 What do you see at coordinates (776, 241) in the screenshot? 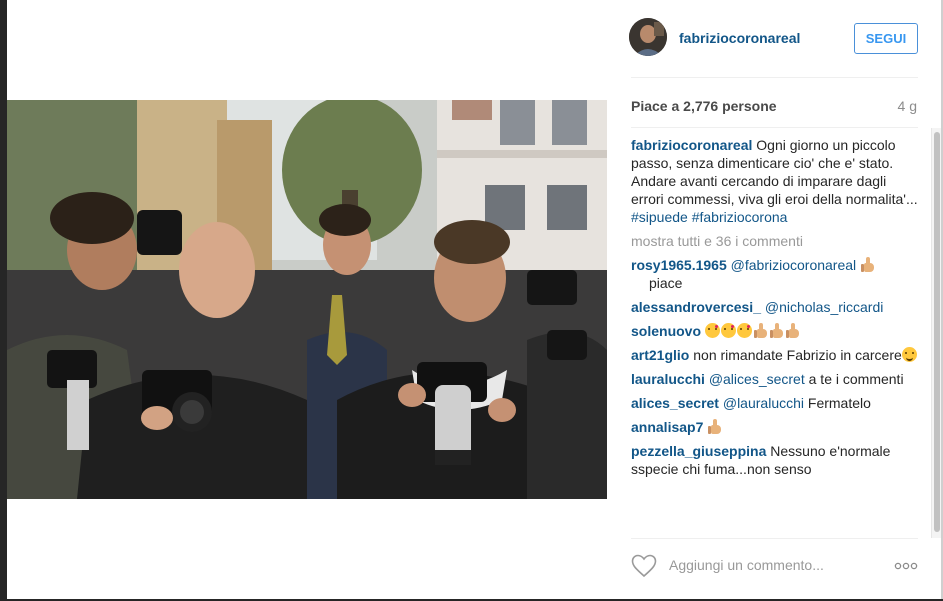
I see `show-all-comments-link: mostra tutti e 36 i commenti` at bounding box center [776, 241].